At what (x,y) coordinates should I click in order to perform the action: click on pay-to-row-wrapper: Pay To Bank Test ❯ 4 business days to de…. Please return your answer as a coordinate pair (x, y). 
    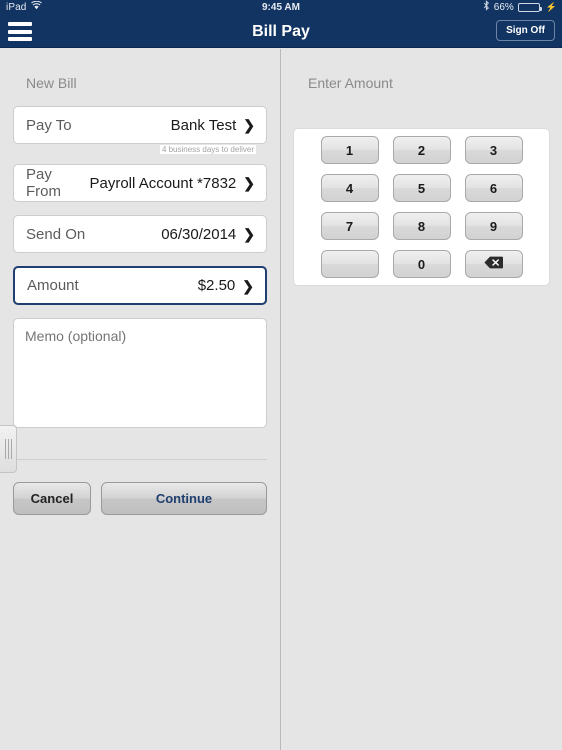
    Looking at the image, I should click on (140, 130).